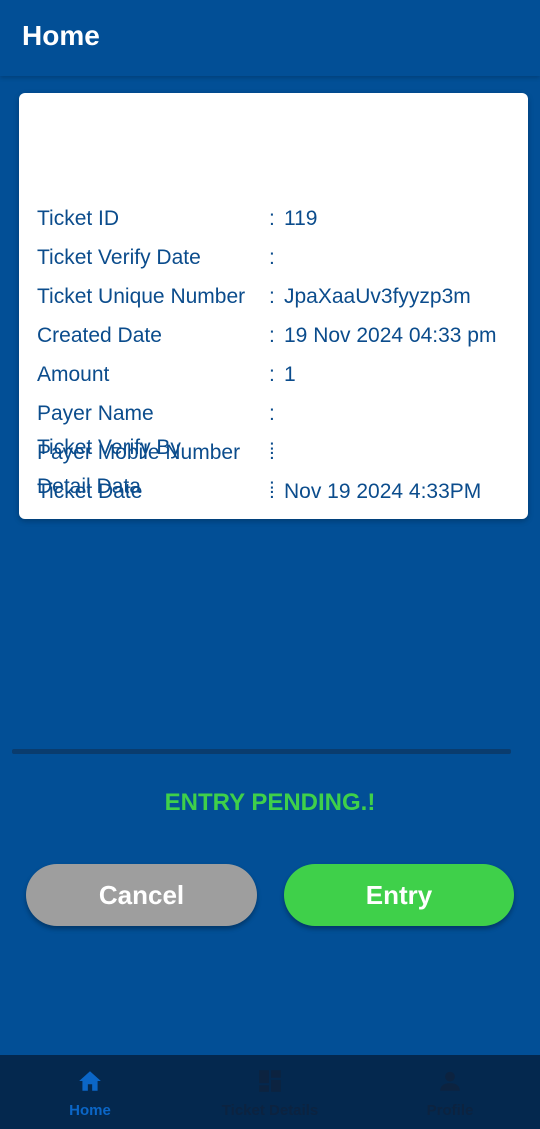 This screenshot has height=1129, width=540. Describe the element at coordinates (270, 38) in the screenshot. I see `app-bar: Home` at that location.